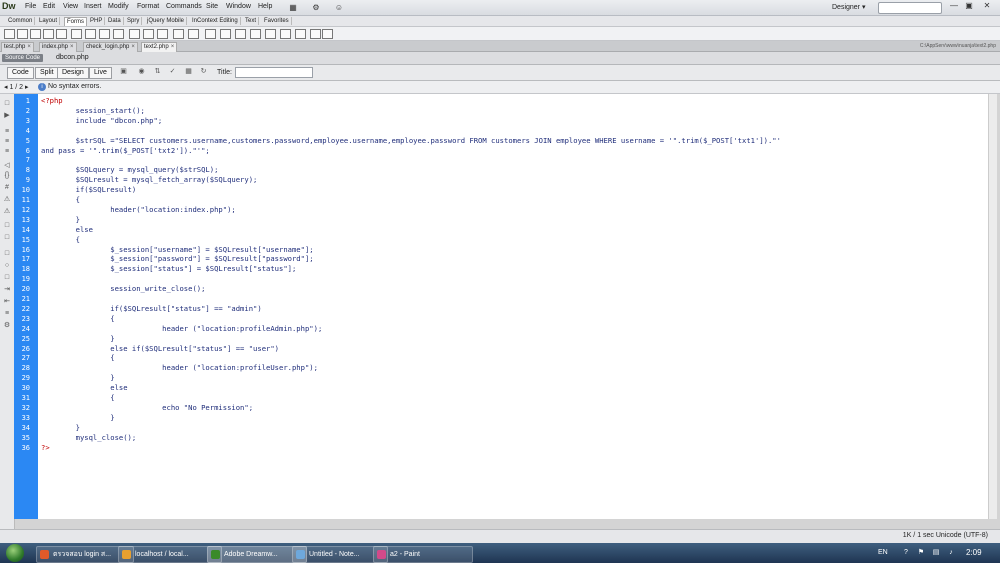  Describe the element at coordinates (215, 21) in the screenshot. I see `insert-tab-incontext-editing: InContext Editing` at that location.